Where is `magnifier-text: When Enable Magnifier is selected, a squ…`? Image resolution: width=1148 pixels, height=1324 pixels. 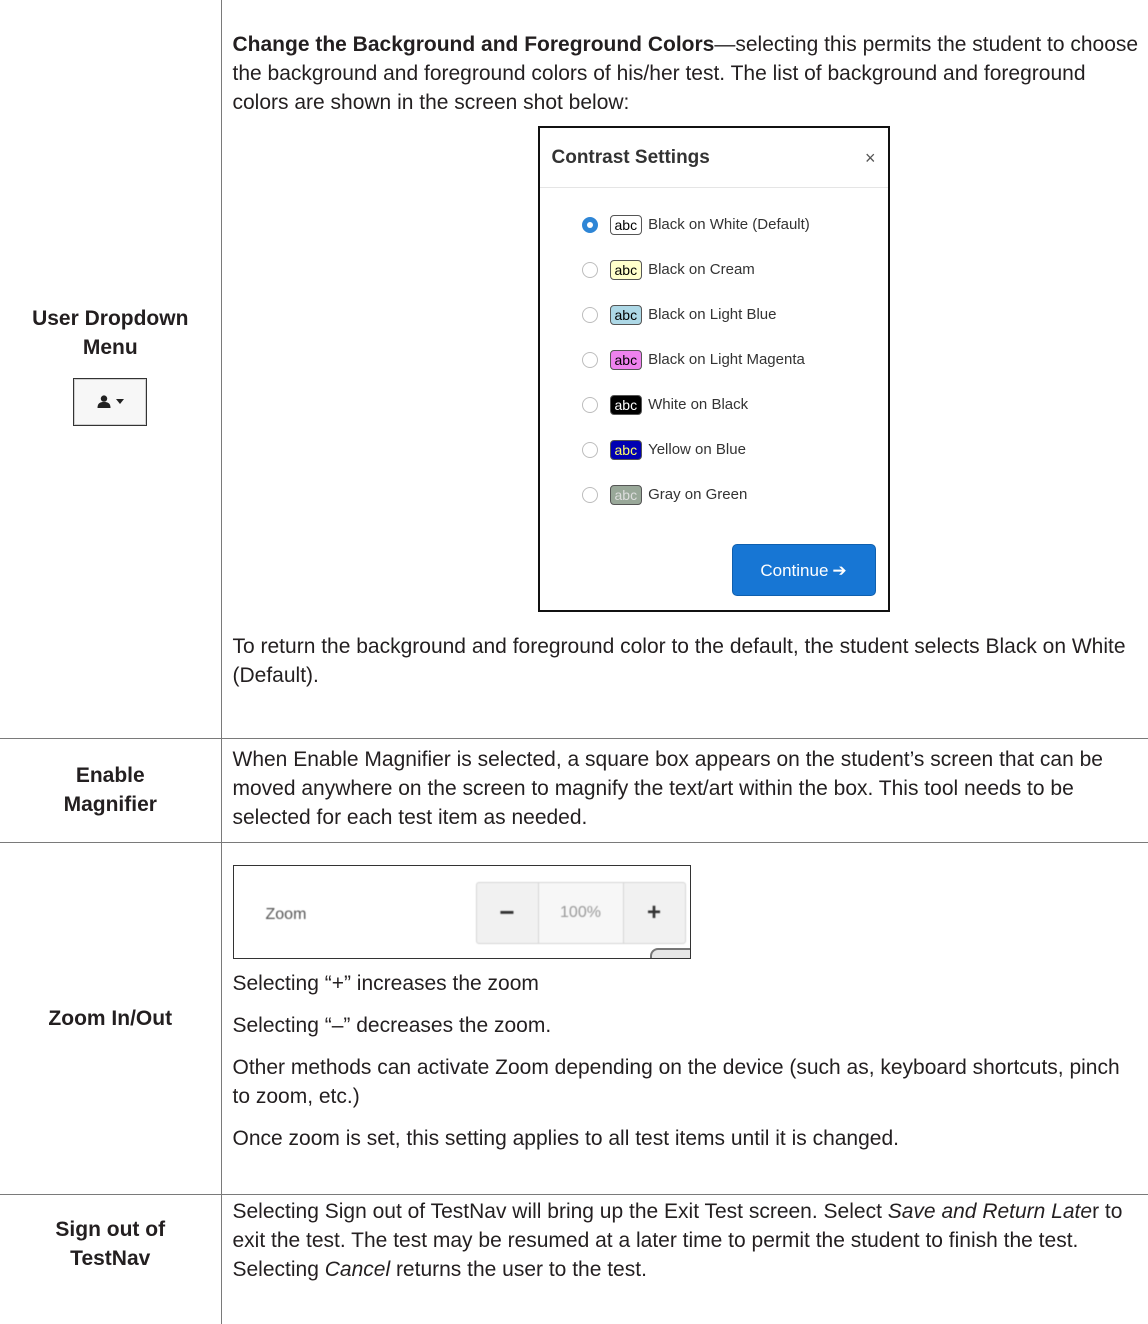 magnifier-text: When Enable Magnifier is selected, a squ… is located at coordinates (668, 788).